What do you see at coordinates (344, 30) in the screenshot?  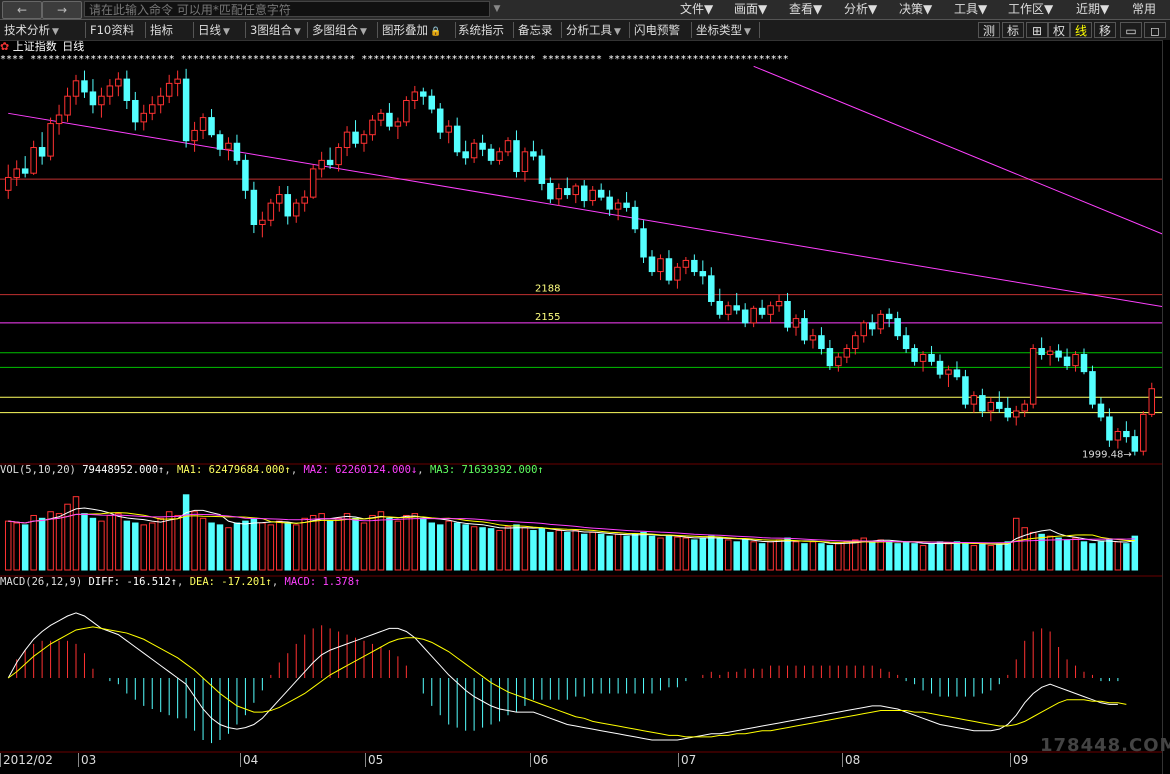 I see `tool-multi-chart-combo: 多图组合 ▼` at bounding box center [344, 30].